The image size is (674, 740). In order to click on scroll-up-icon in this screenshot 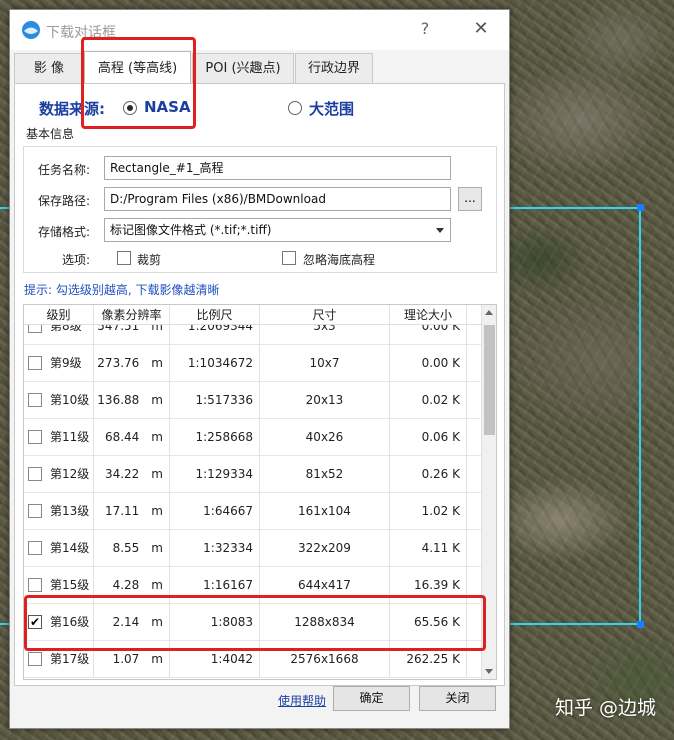, I will do `click(489, 312)`.